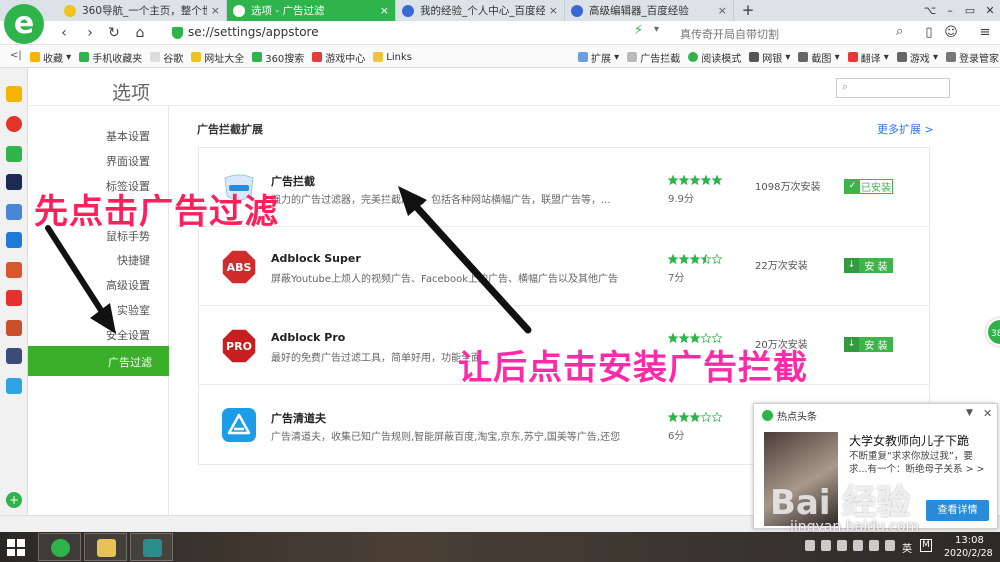  Describe the element at coordinates (217, 57) in the screenshot. I see `bookmark-site-directory: 网址大全` at that location.